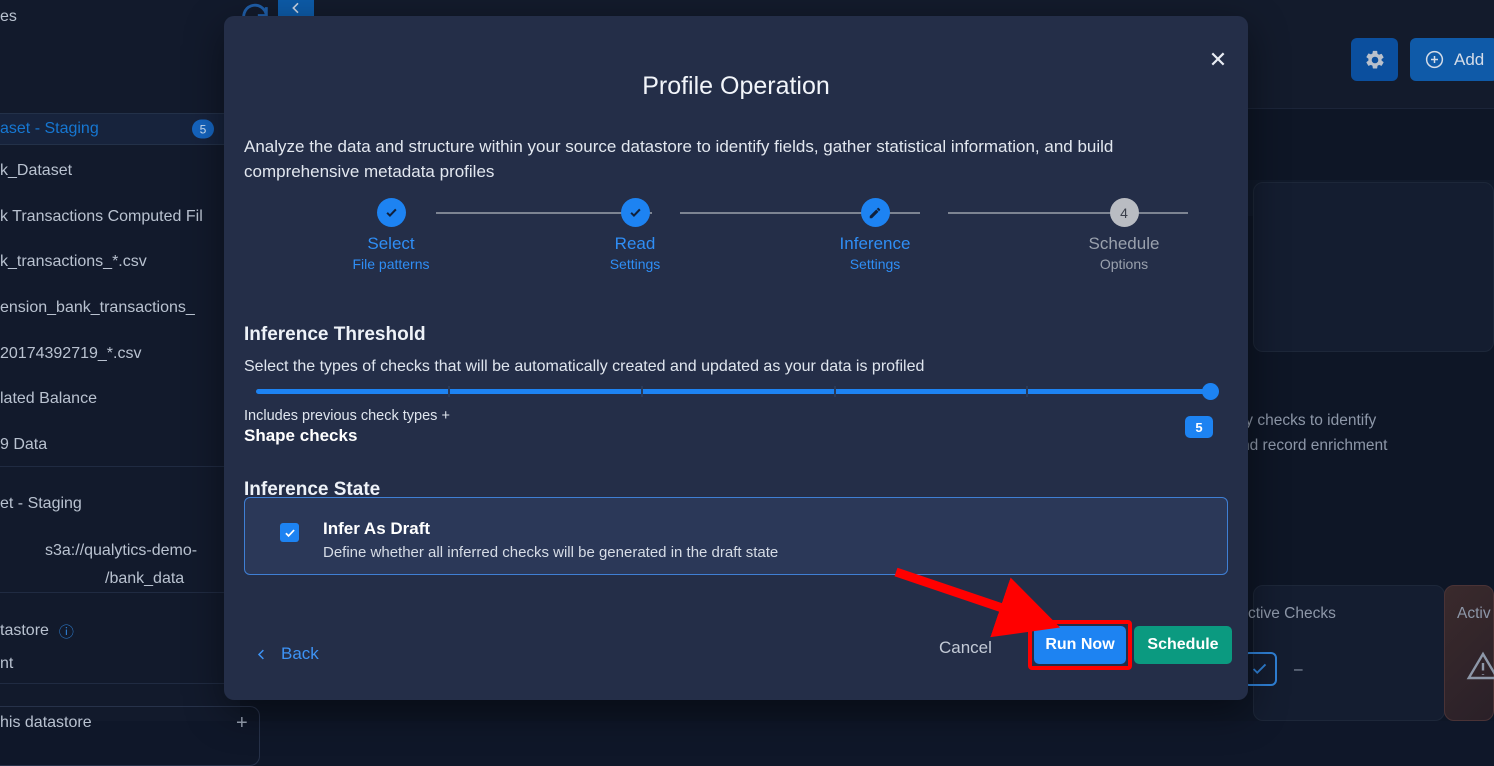 The width and height of the screenshot is (1494, 766). I want to click on settings-button, so click(1374, 59).